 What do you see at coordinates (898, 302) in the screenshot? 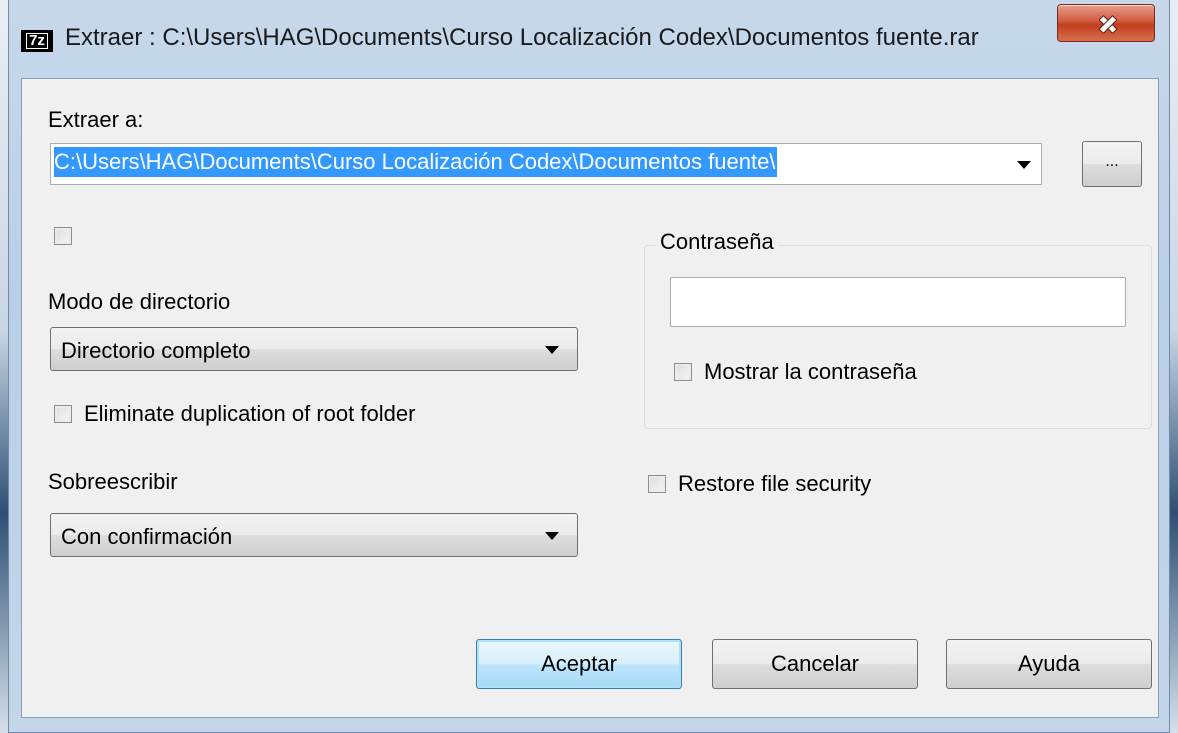
I see `password-input` at bounding box center [898, 302].